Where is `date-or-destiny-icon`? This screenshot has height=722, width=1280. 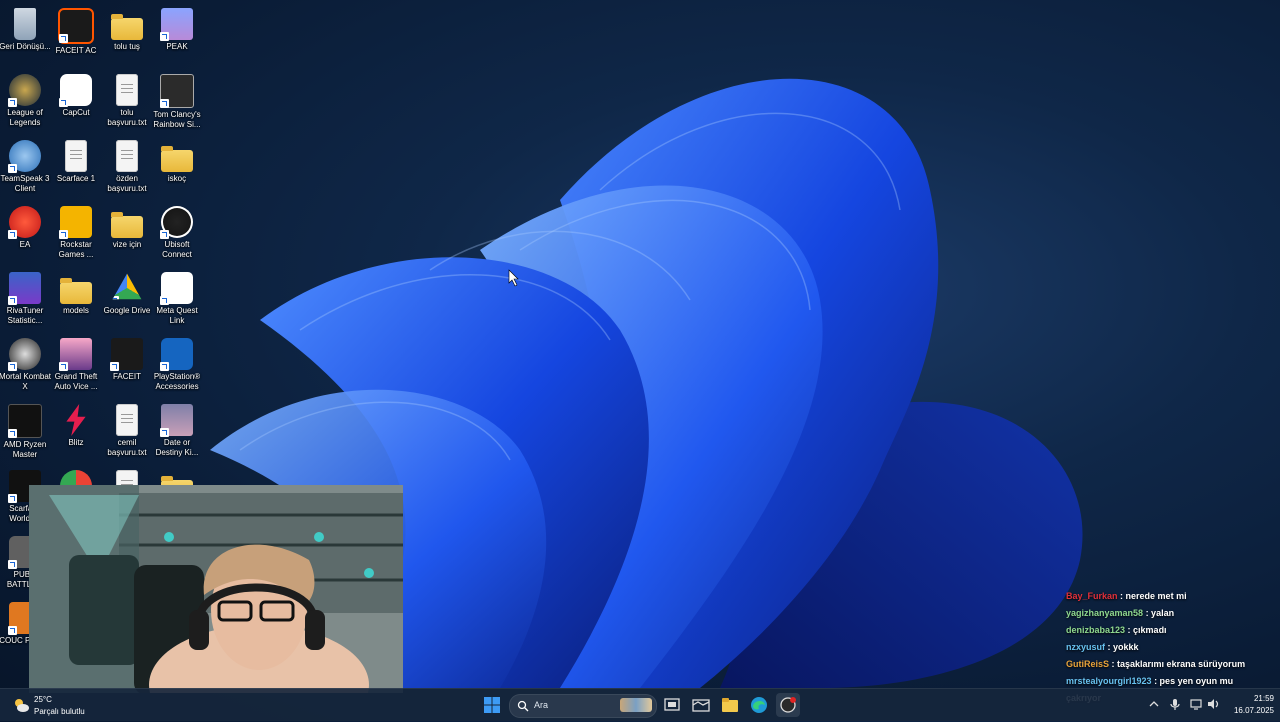
date-or-destiny-icon is located at coordinates (176, 420).